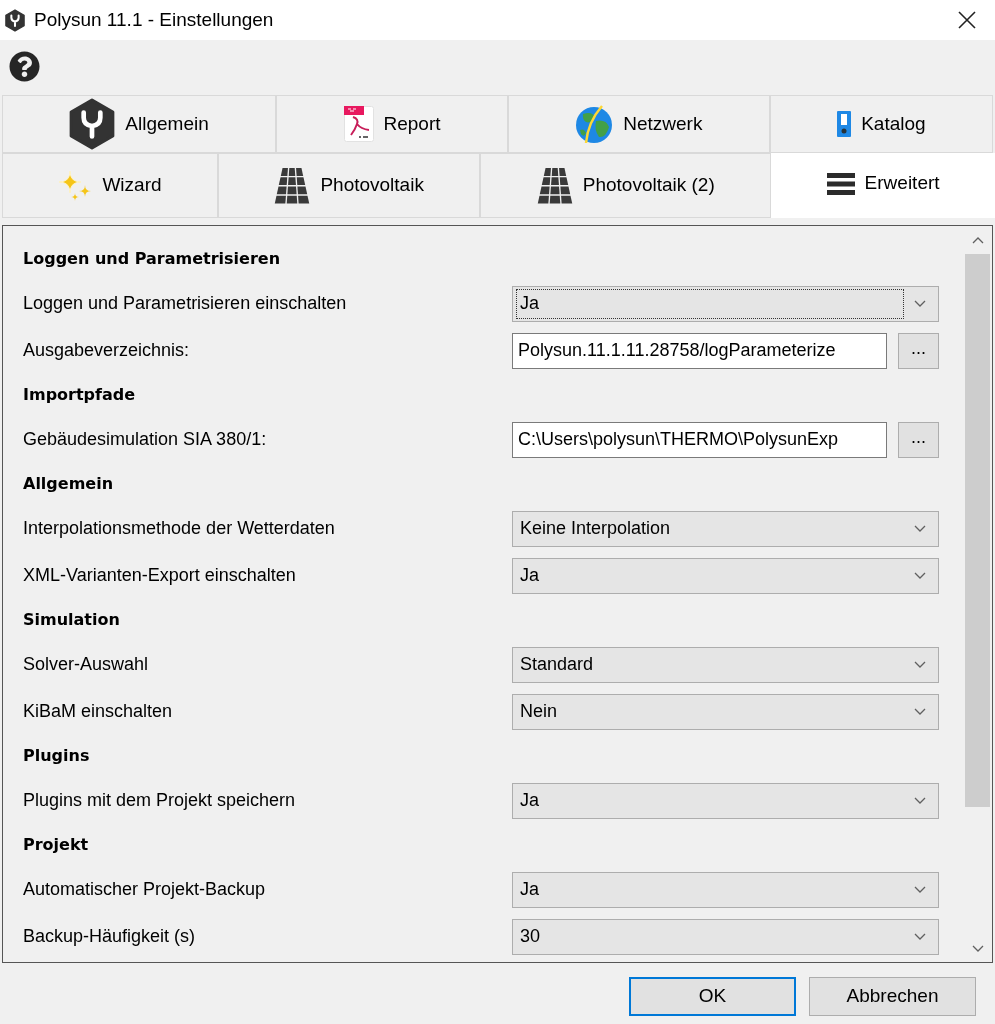 This screenshot has height=1024, width=995. Describe the element at coordinates (154, 19) in the screenshot. I see `window-title: Polysun 11.1 - Einstellungen` at that location.